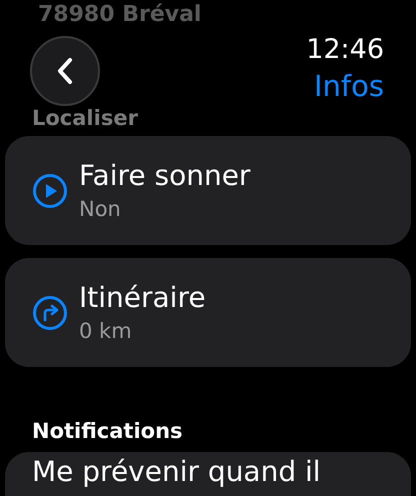 The height and width of the screenshot is (496, 416). I want to click on screen-title: Infos, so click(349, 86).